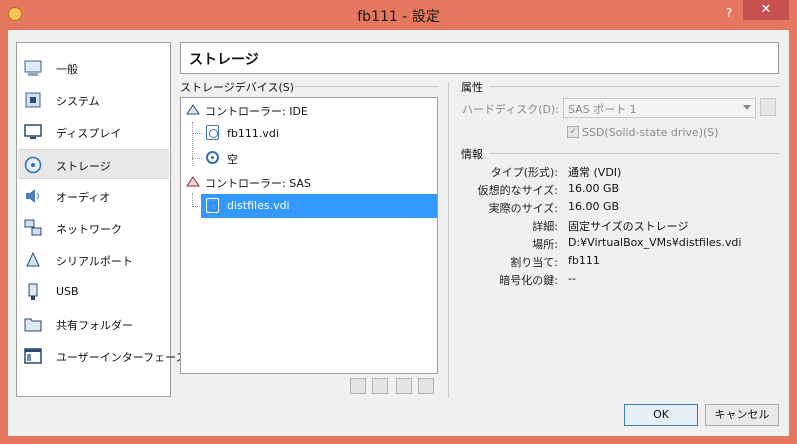 The image size is (797, 444). Describe the element at coordinates (472, 154) in the screenshot. I see `info-header: 情報` at that location.